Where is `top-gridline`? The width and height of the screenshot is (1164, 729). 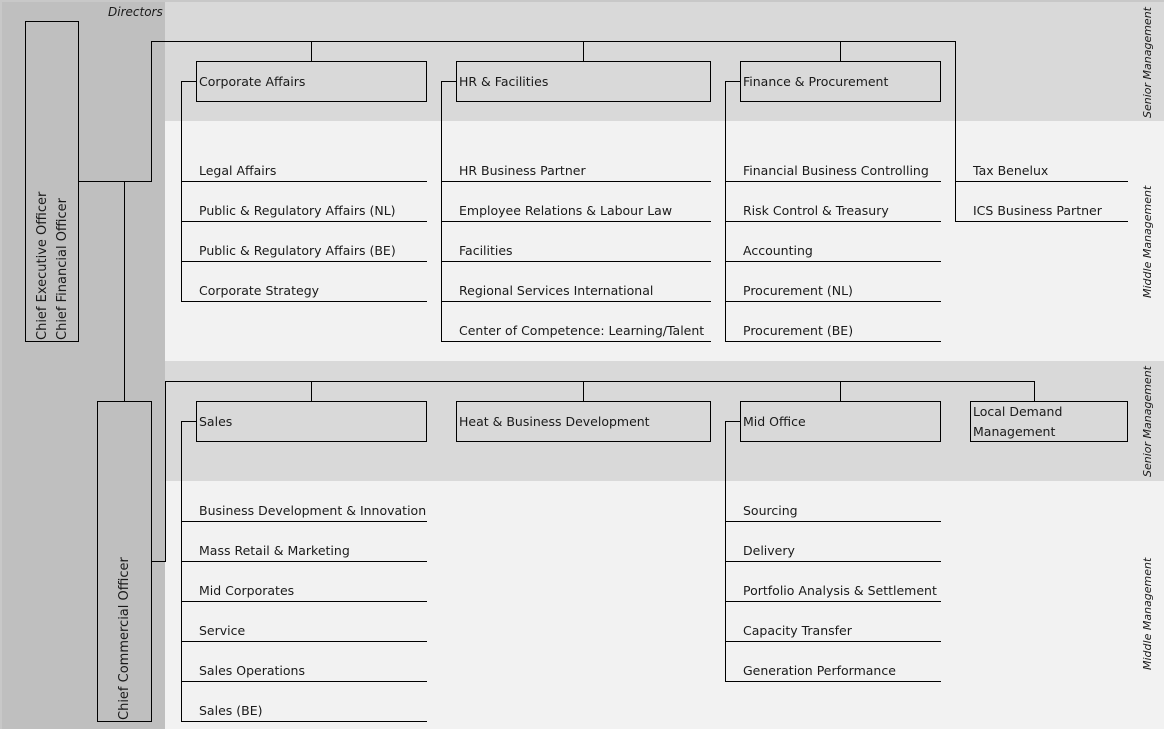 top-gridline is located at coordinates (582, 1).